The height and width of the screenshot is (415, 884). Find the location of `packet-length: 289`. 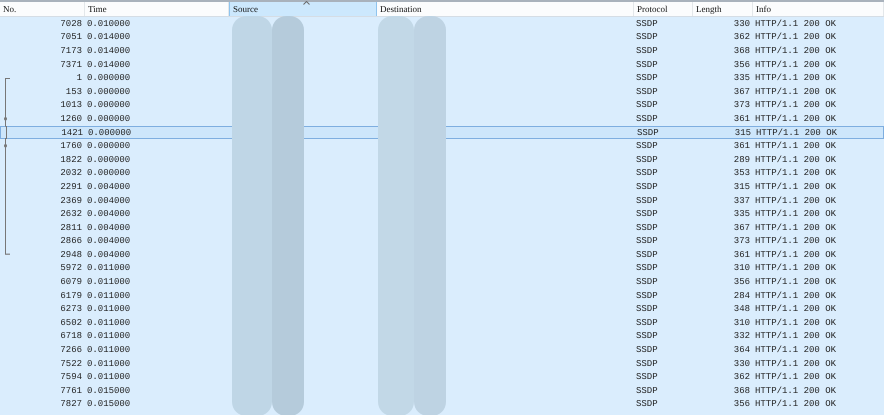

packet-length: 289 is located at coordinates (741, 159).